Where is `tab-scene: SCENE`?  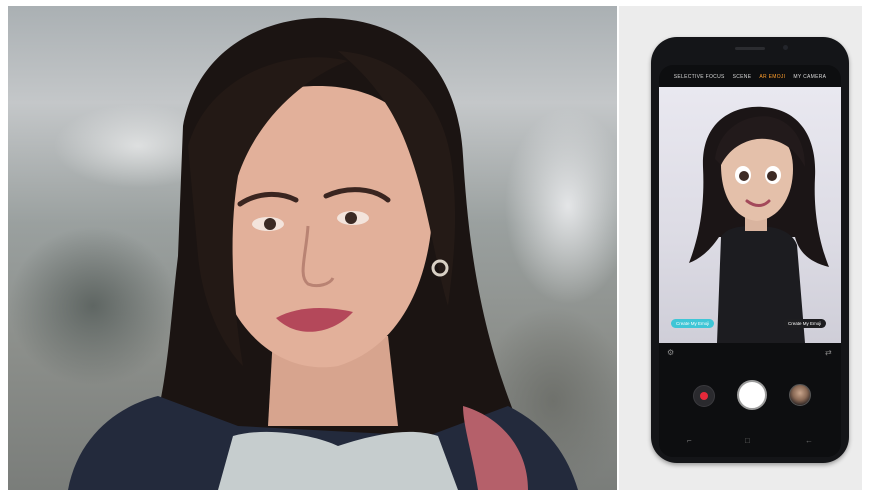 tab-scene: SCENE is located at coordinates (742, 77).